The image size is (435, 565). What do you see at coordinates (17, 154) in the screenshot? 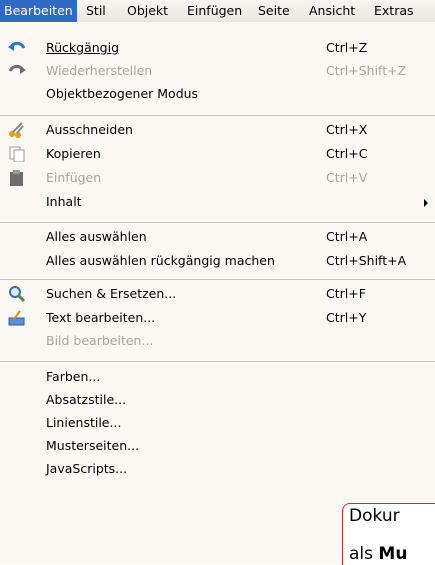
I see `copy-icon` at bounding box center [17, 154].